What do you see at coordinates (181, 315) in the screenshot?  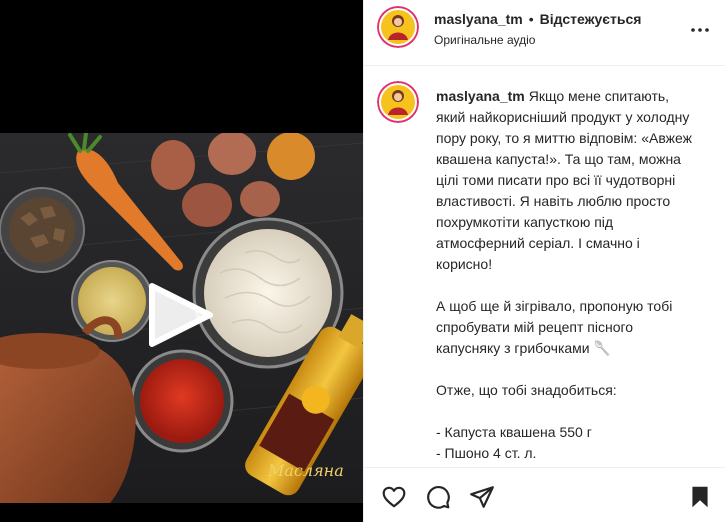 I see `play-icon` at bounding box center [181, 315].